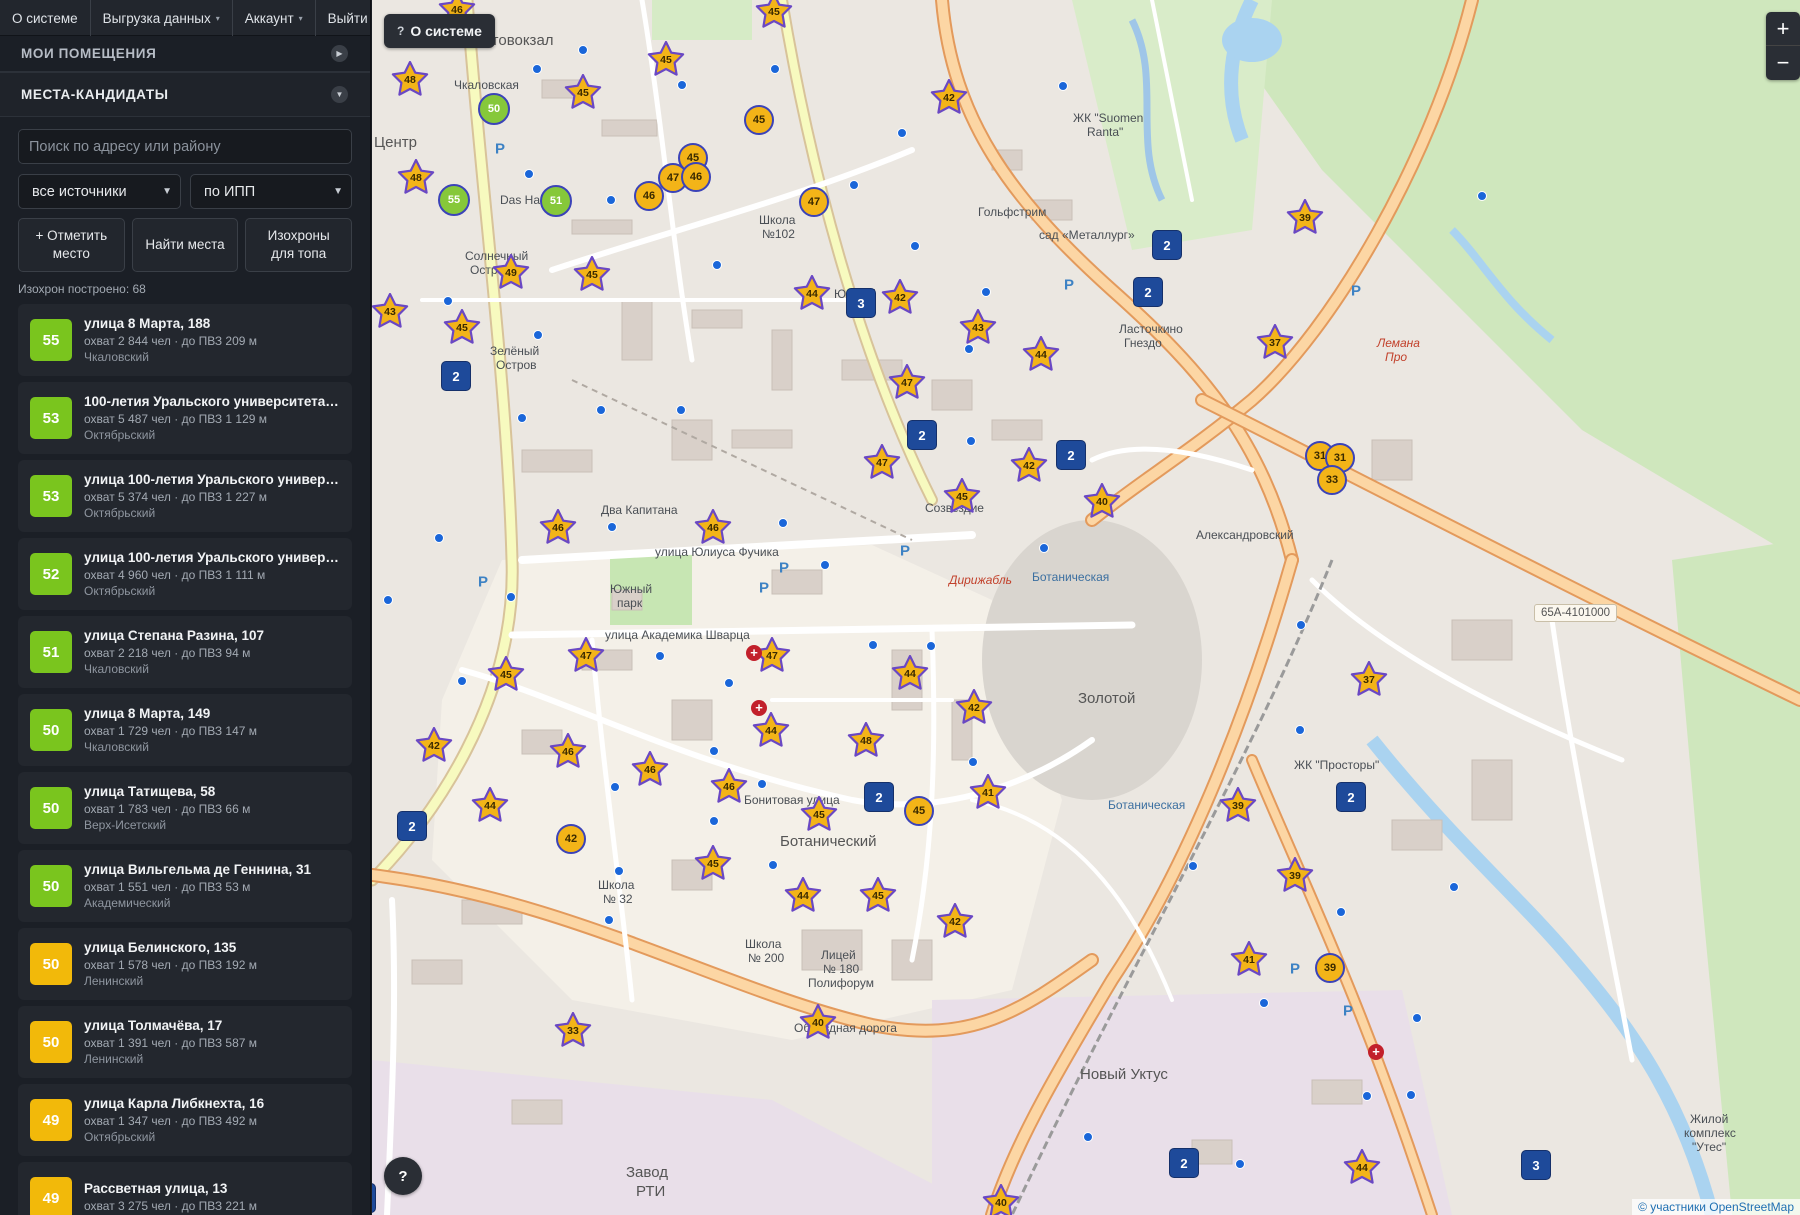 The width and height of the screenshot is (1800, 1215). What do you see at coordinates (339, 53) in the screenshot?
I see `chevron-right-icon: ▶` at bounding box center [339, 53].